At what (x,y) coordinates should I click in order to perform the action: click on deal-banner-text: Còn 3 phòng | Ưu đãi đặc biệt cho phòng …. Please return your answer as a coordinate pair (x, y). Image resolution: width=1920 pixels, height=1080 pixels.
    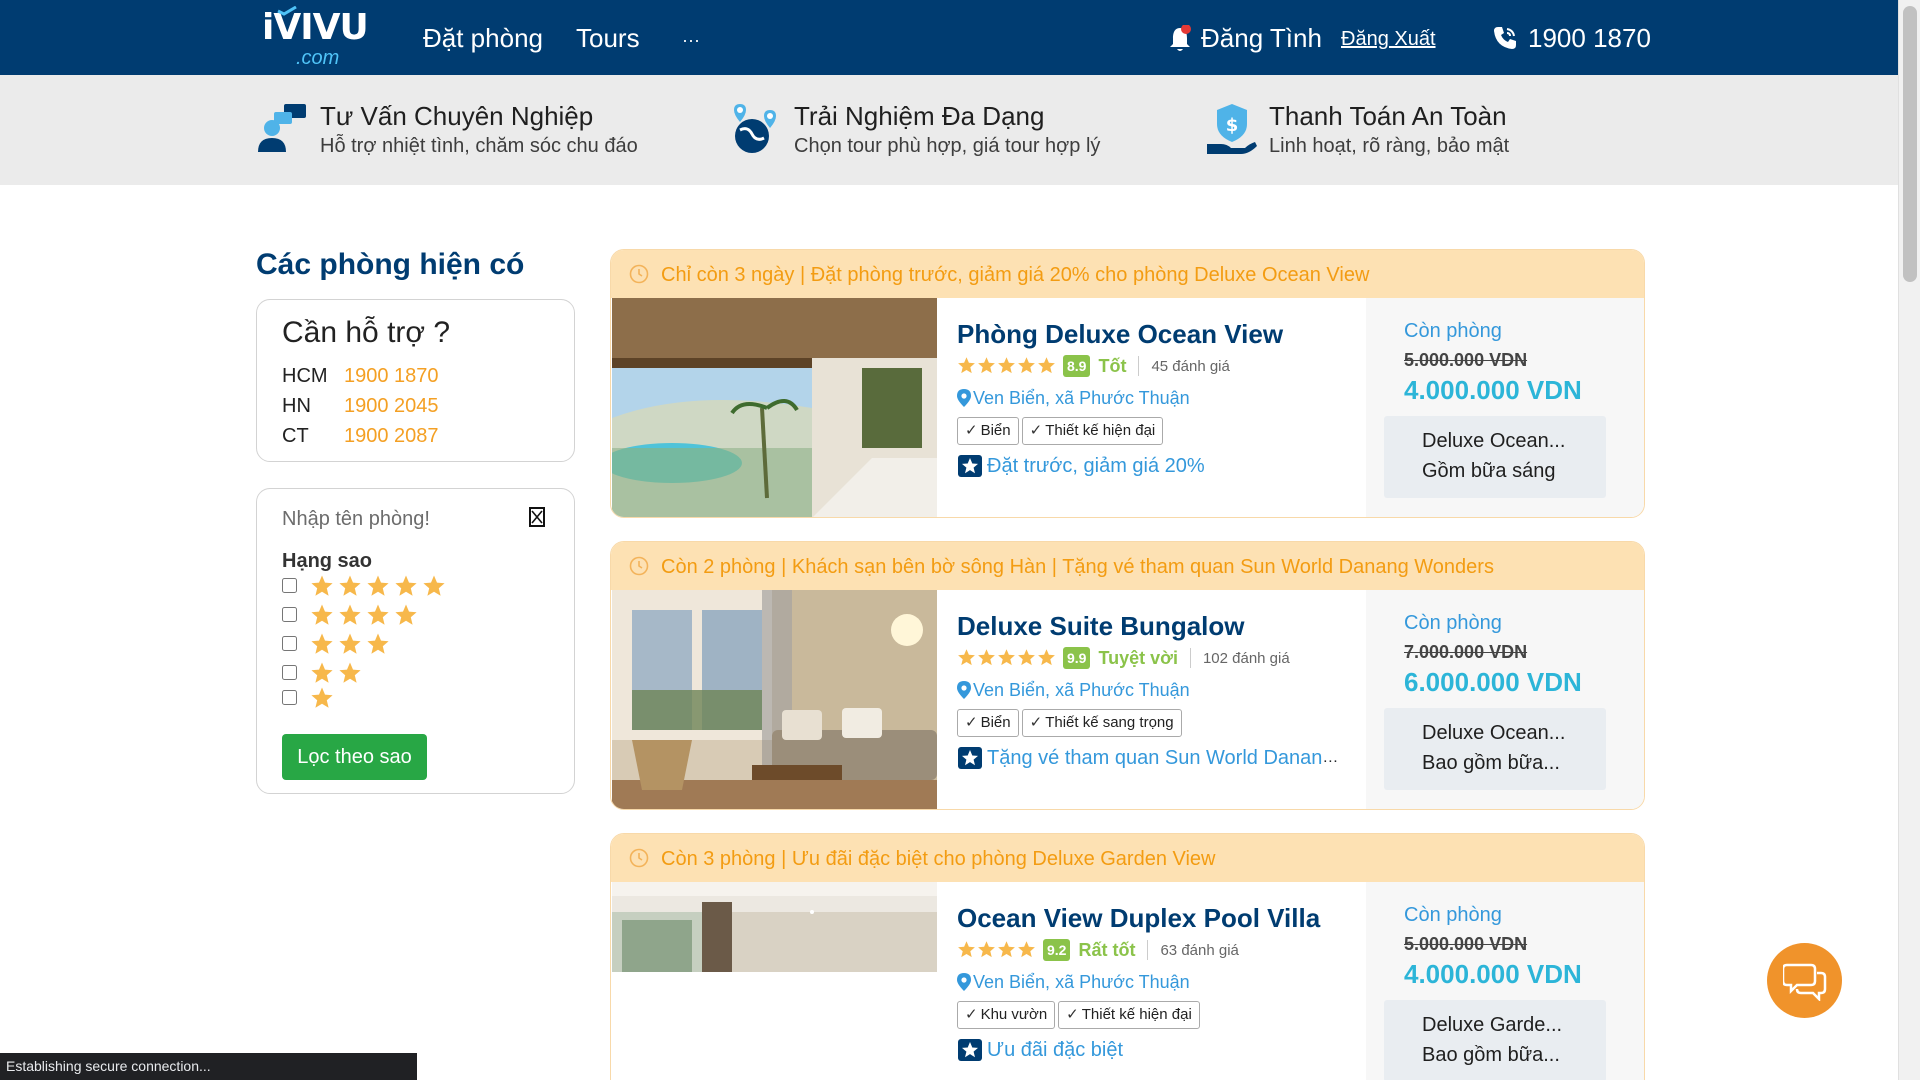
    Looking at the image, I should click on (938, 859).